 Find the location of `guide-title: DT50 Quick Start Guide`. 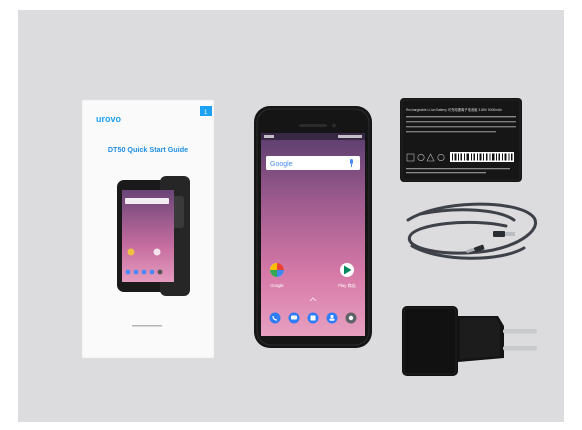

guide-title: DT50 Quick Start Guide is located at coordinates (148, 149).